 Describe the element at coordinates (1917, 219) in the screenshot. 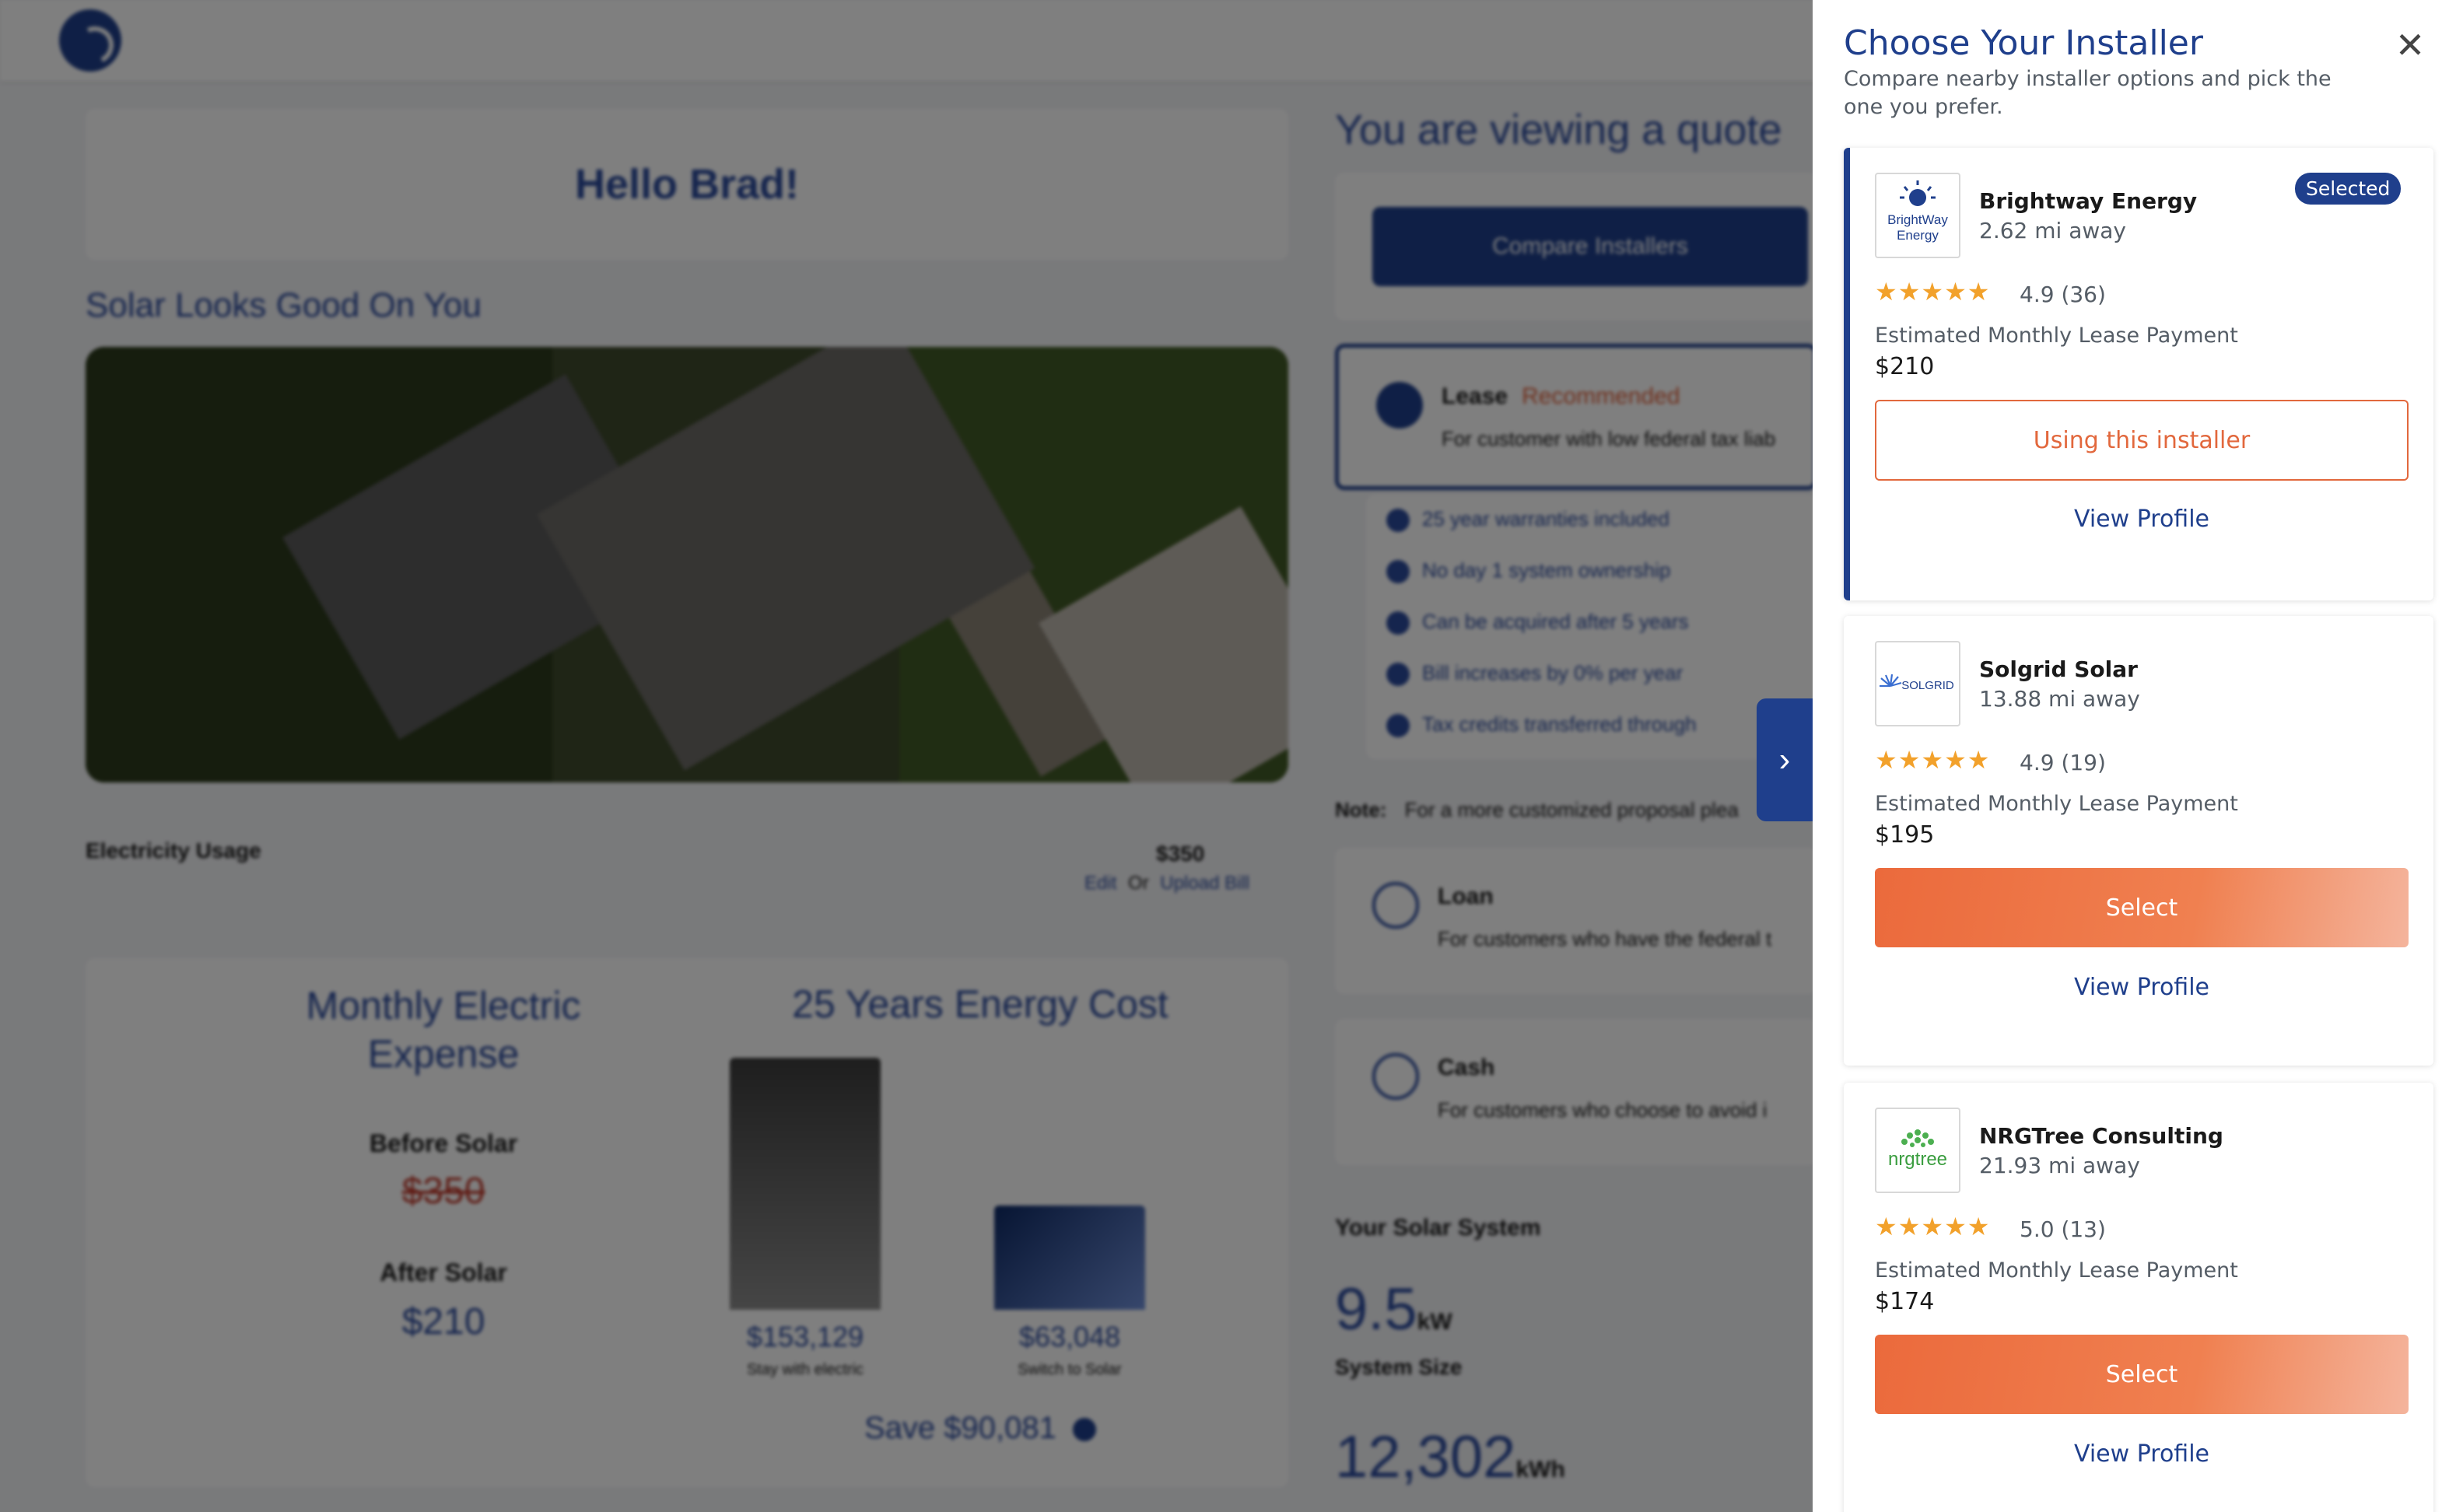

I see `logo-text: BrightWay` at that location.